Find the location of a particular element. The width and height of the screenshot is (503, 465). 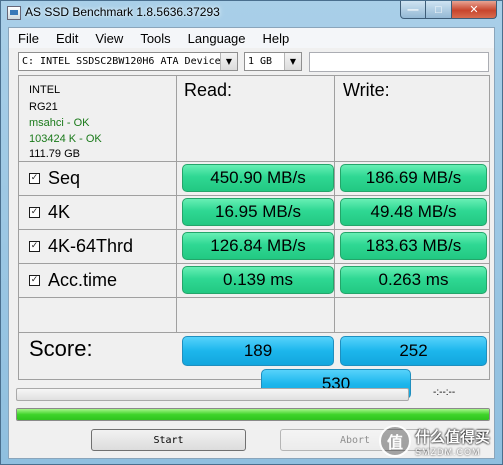

start-button: Start is located at coordinates (168, 440).